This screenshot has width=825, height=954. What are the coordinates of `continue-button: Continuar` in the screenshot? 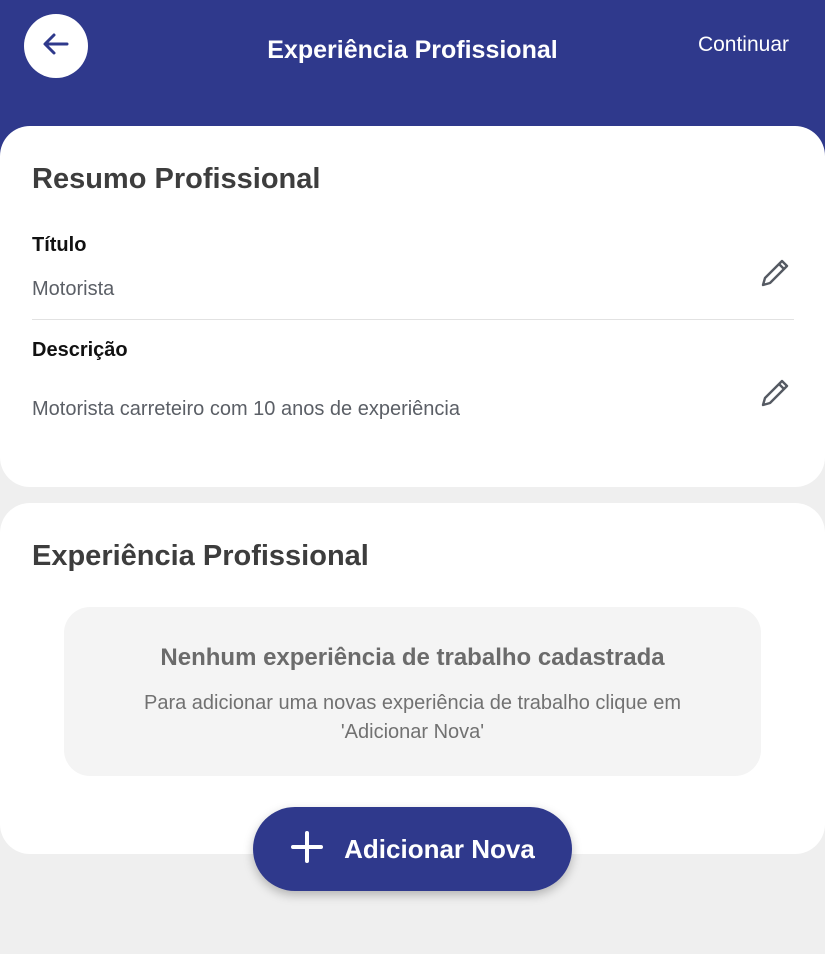 It's located at (743, 45).